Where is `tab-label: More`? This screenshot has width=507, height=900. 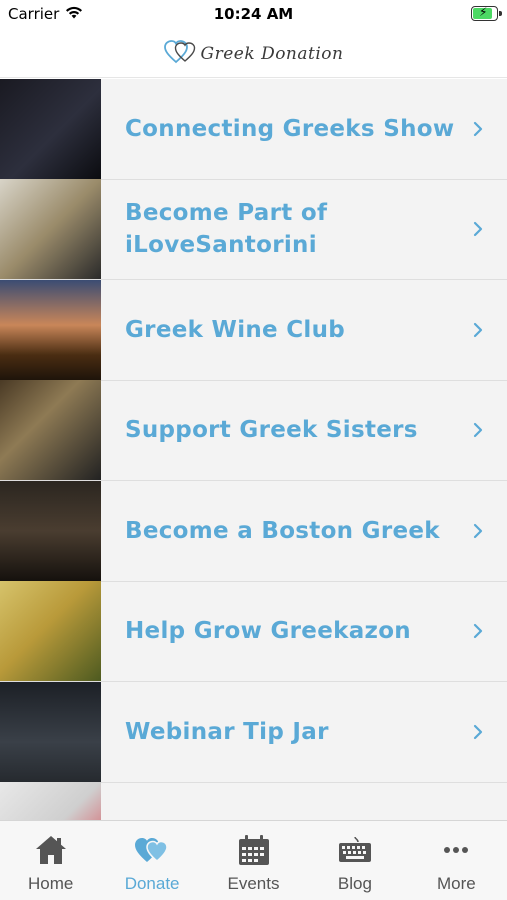
tab-label: More is located at coordinates (456, 883).